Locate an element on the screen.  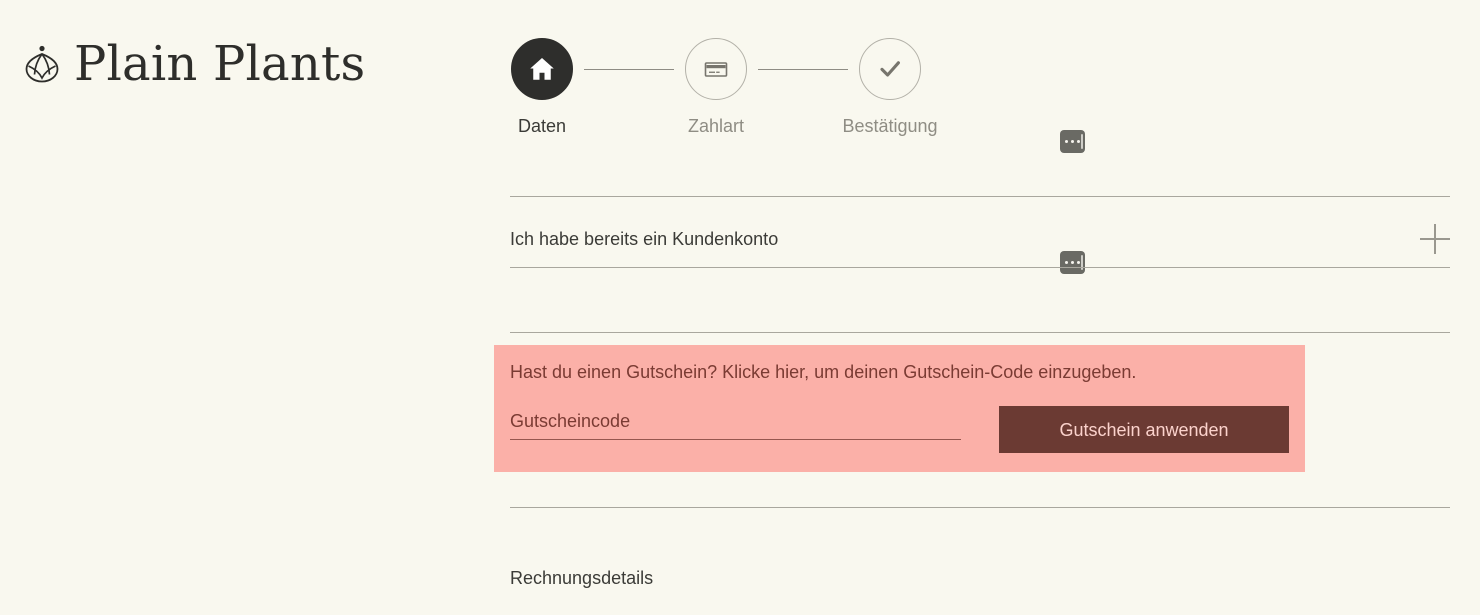
existing-account-label: Ich habe bereits ein Kundenkonto is located at coordinates (644, 239).